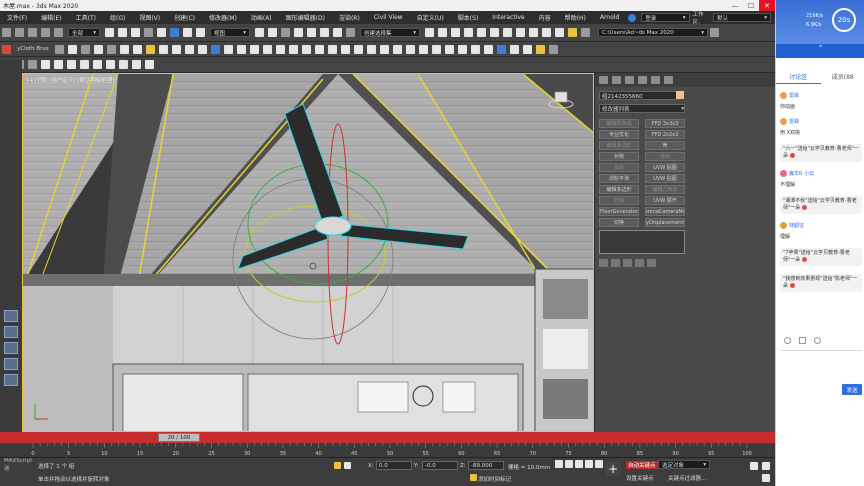 This screenshot has height=486, width=864. What do you see at coordinates (161, 32) in the screenshot?
I see `select-move-icon` at bounding box center [161, 32].